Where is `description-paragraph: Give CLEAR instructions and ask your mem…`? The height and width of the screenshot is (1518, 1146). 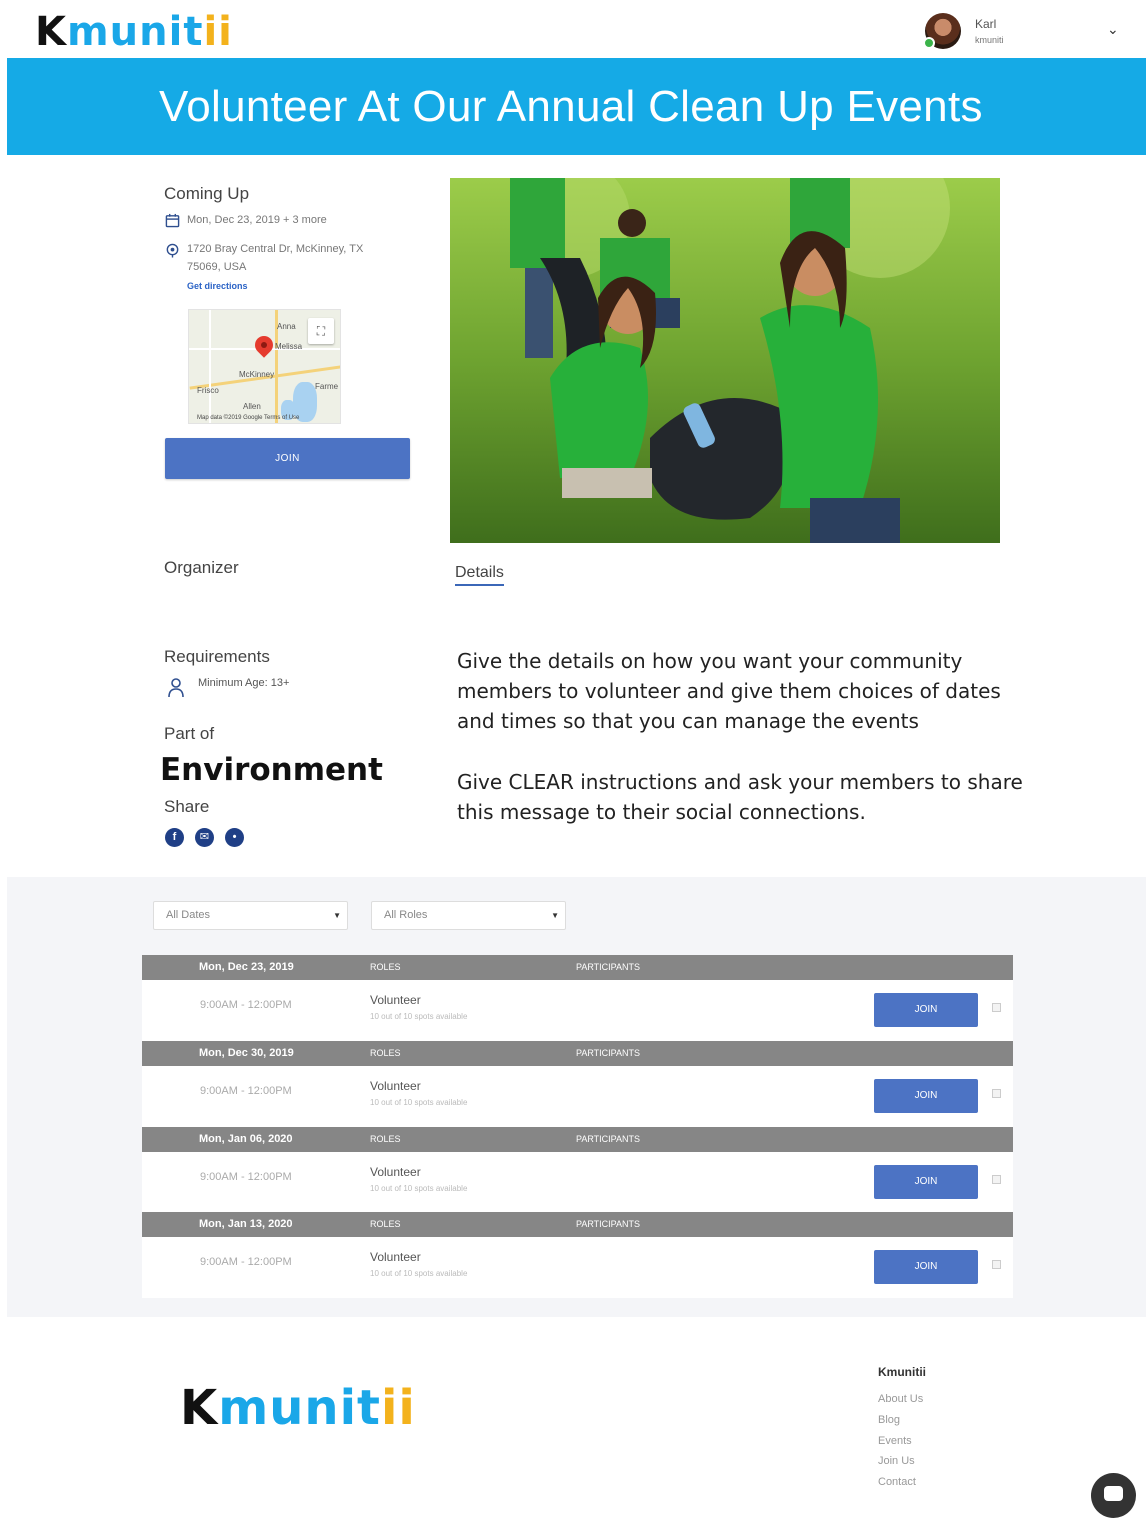 description-paragraph: Give CLEAR instructions and ask your mem… is located at coordinates (740, 797).